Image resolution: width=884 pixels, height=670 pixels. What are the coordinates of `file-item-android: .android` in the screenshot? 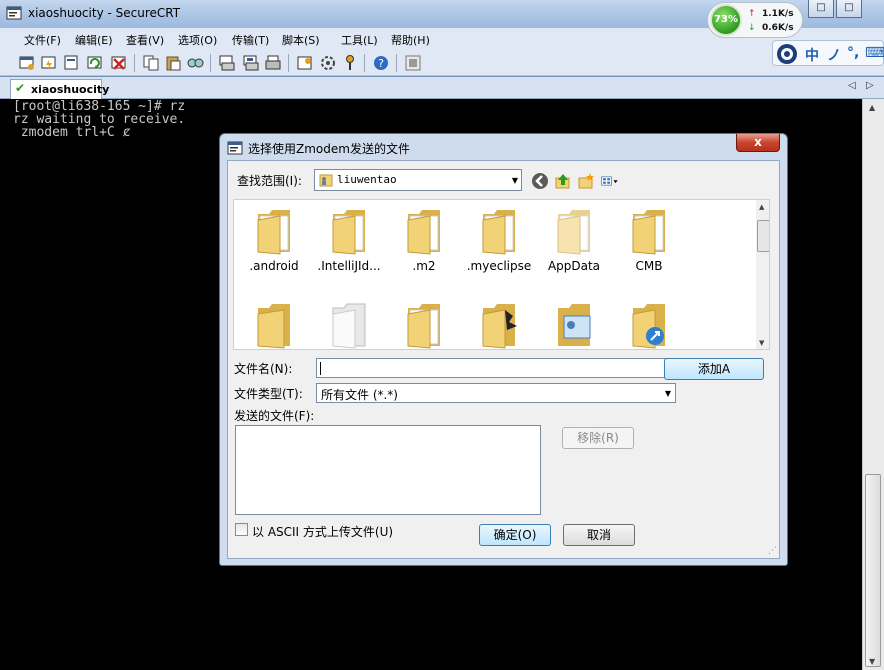 It's located at (274, 242).